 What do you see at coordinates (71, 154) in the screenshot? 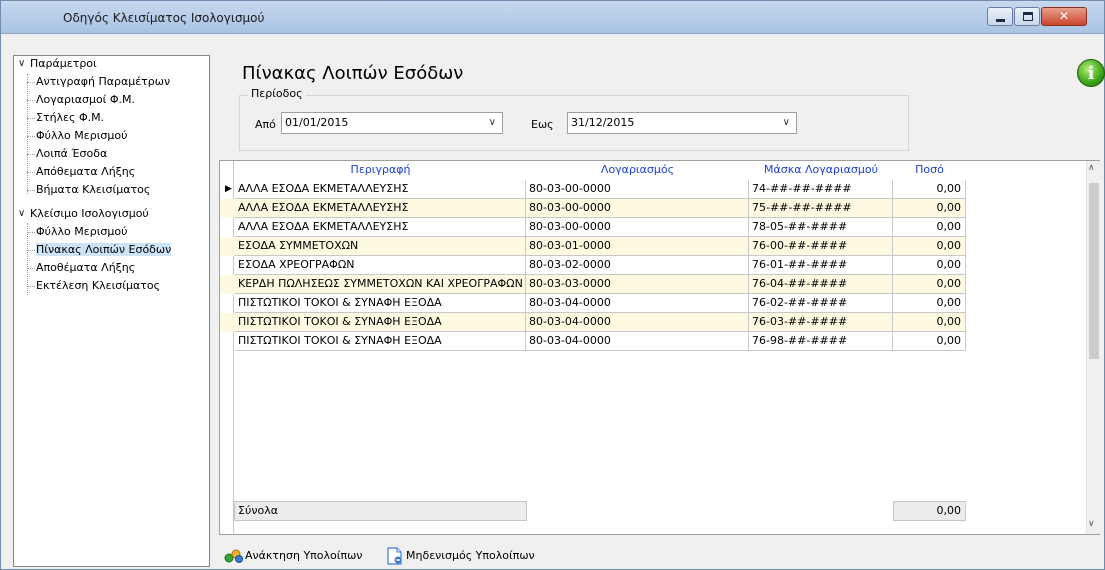
I see `tree-item-other-income: Λοιπά Έσοδα` at bounding box center [71, 154].